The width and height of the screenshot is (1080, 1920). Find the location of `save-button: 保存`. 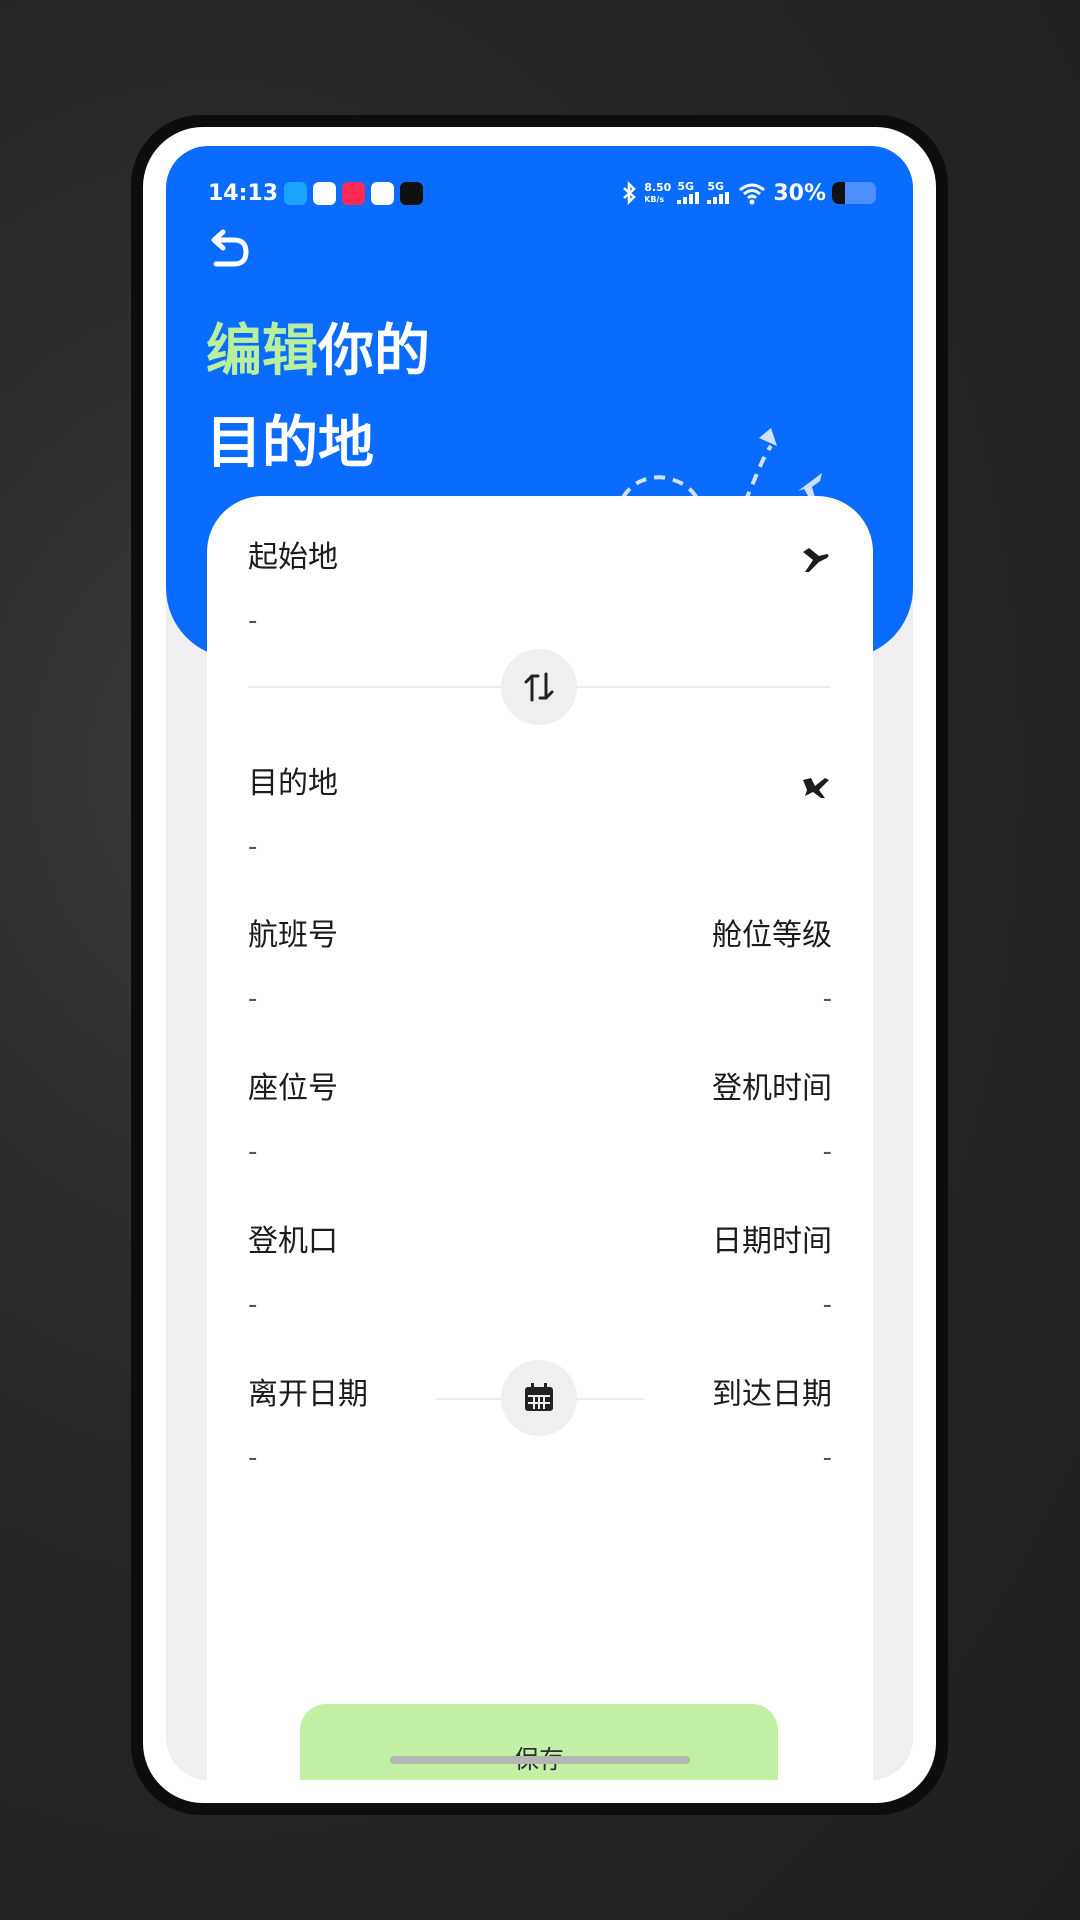

save-button: 保存 is located at coordinates (539, 1742).